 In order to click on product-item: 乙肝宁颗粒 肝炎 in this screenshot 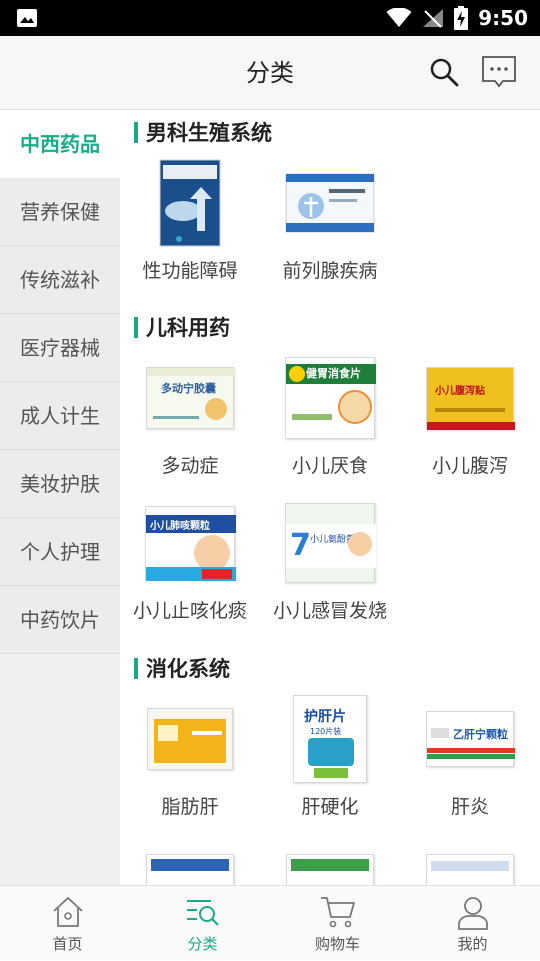, I will do `click(470, 764)`.